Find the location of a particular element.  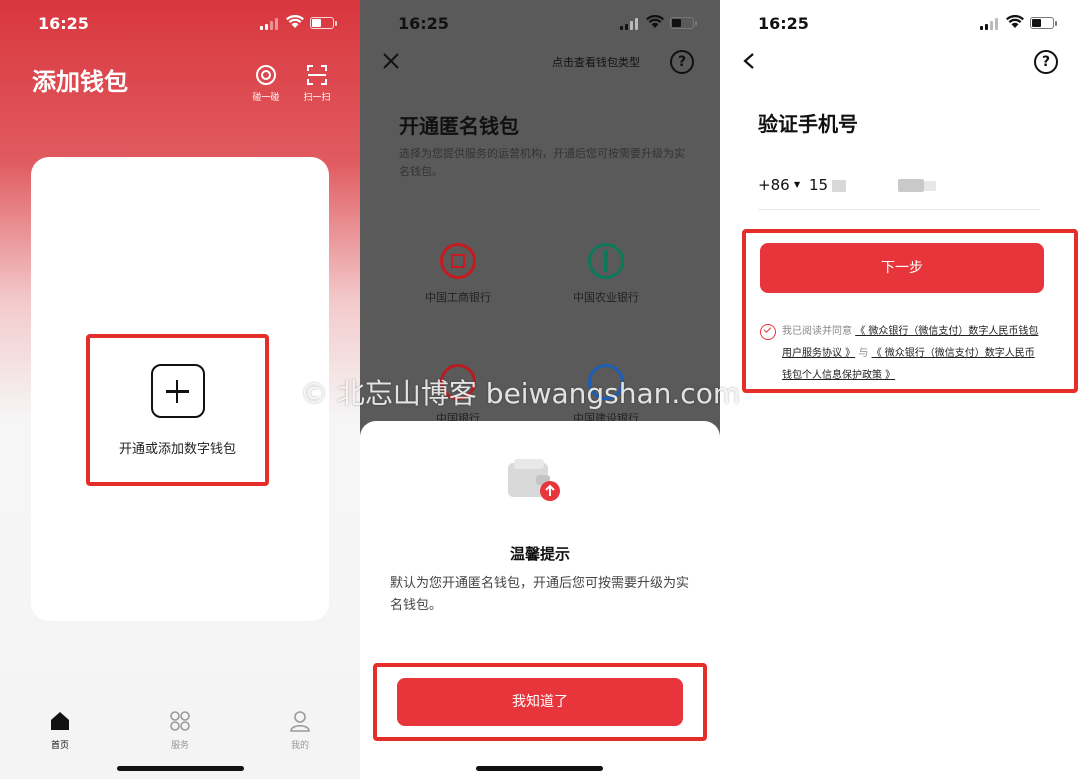

tab-bar: 首页 服务 我的 is located at coordinates (180, 741).